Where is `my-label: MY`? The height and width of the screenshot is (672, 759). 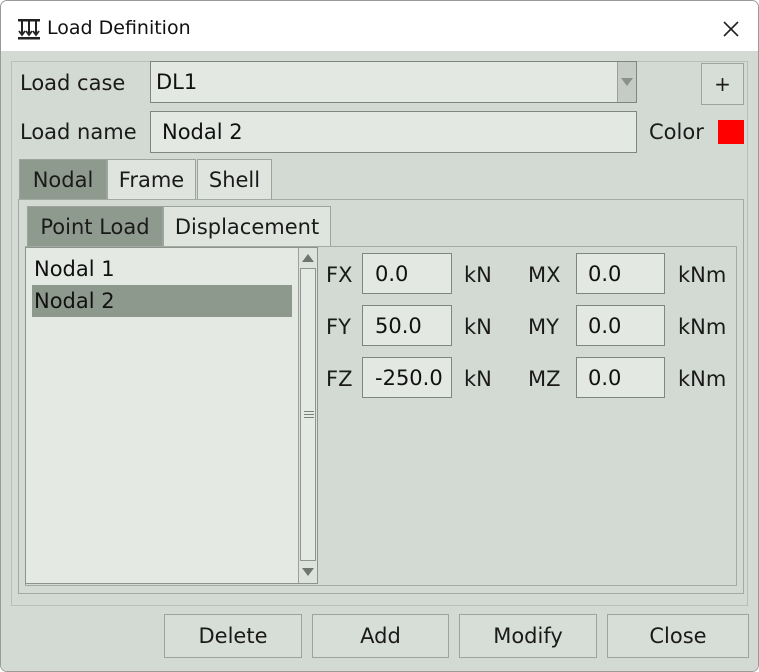
my-label: MY is located at coordinates (543, 327).